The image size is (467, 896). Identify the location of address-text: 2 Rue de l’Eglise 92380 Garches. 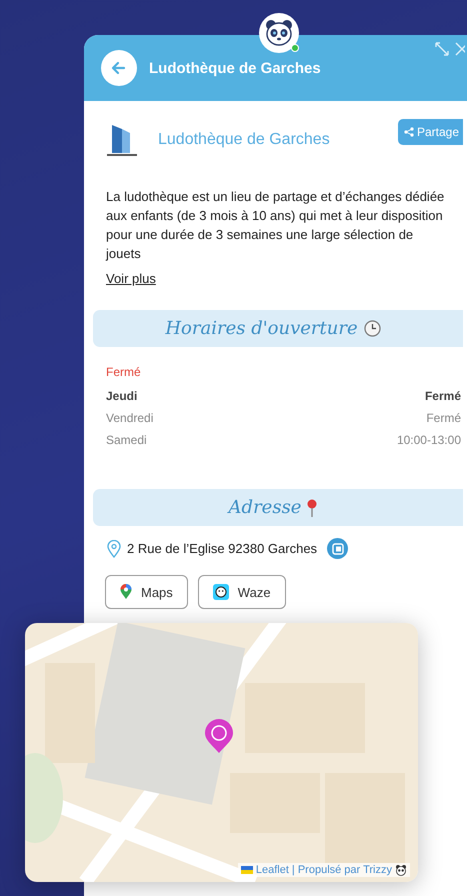
(222, 548).